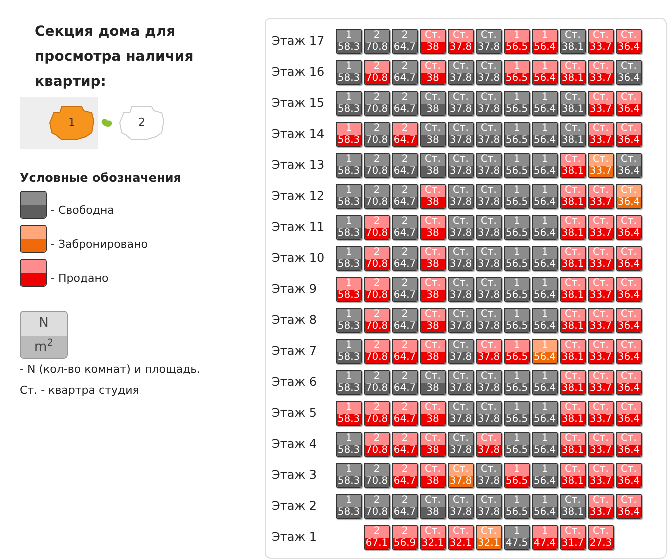 The height and width of the screenshot is (559, 671). I want to click on apartment-cell: Ст. 31.7, so click(573, 537).